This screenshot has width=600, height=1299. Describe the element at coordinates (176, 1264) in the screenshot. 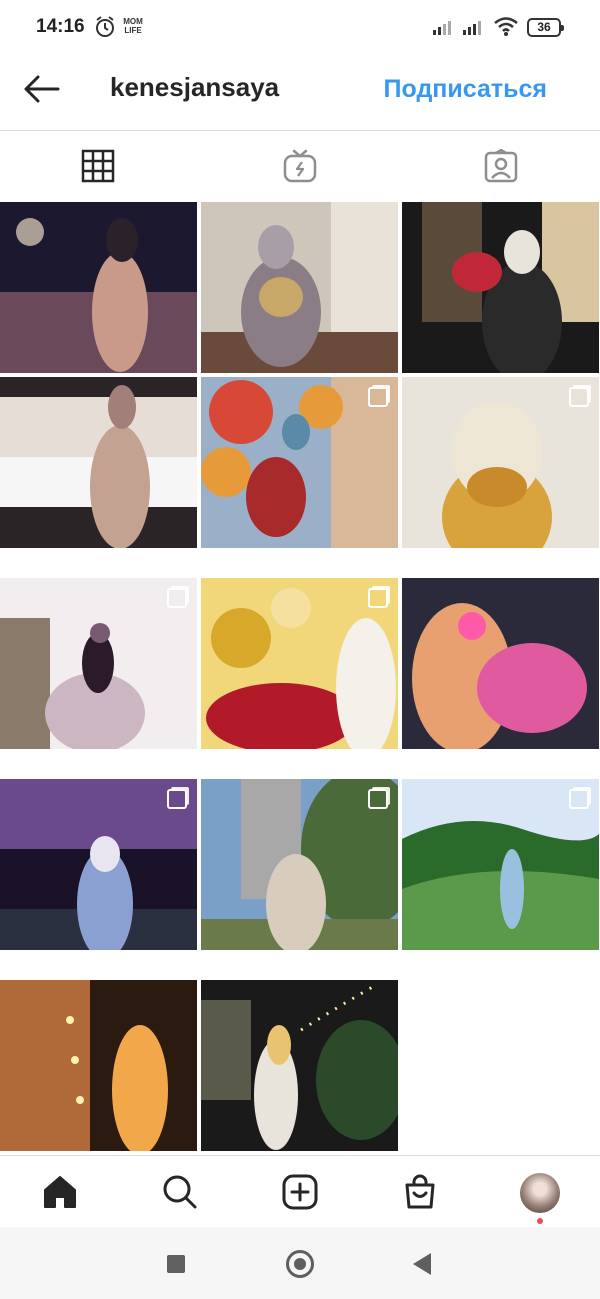

I see `recent-apps-icon` at that location.